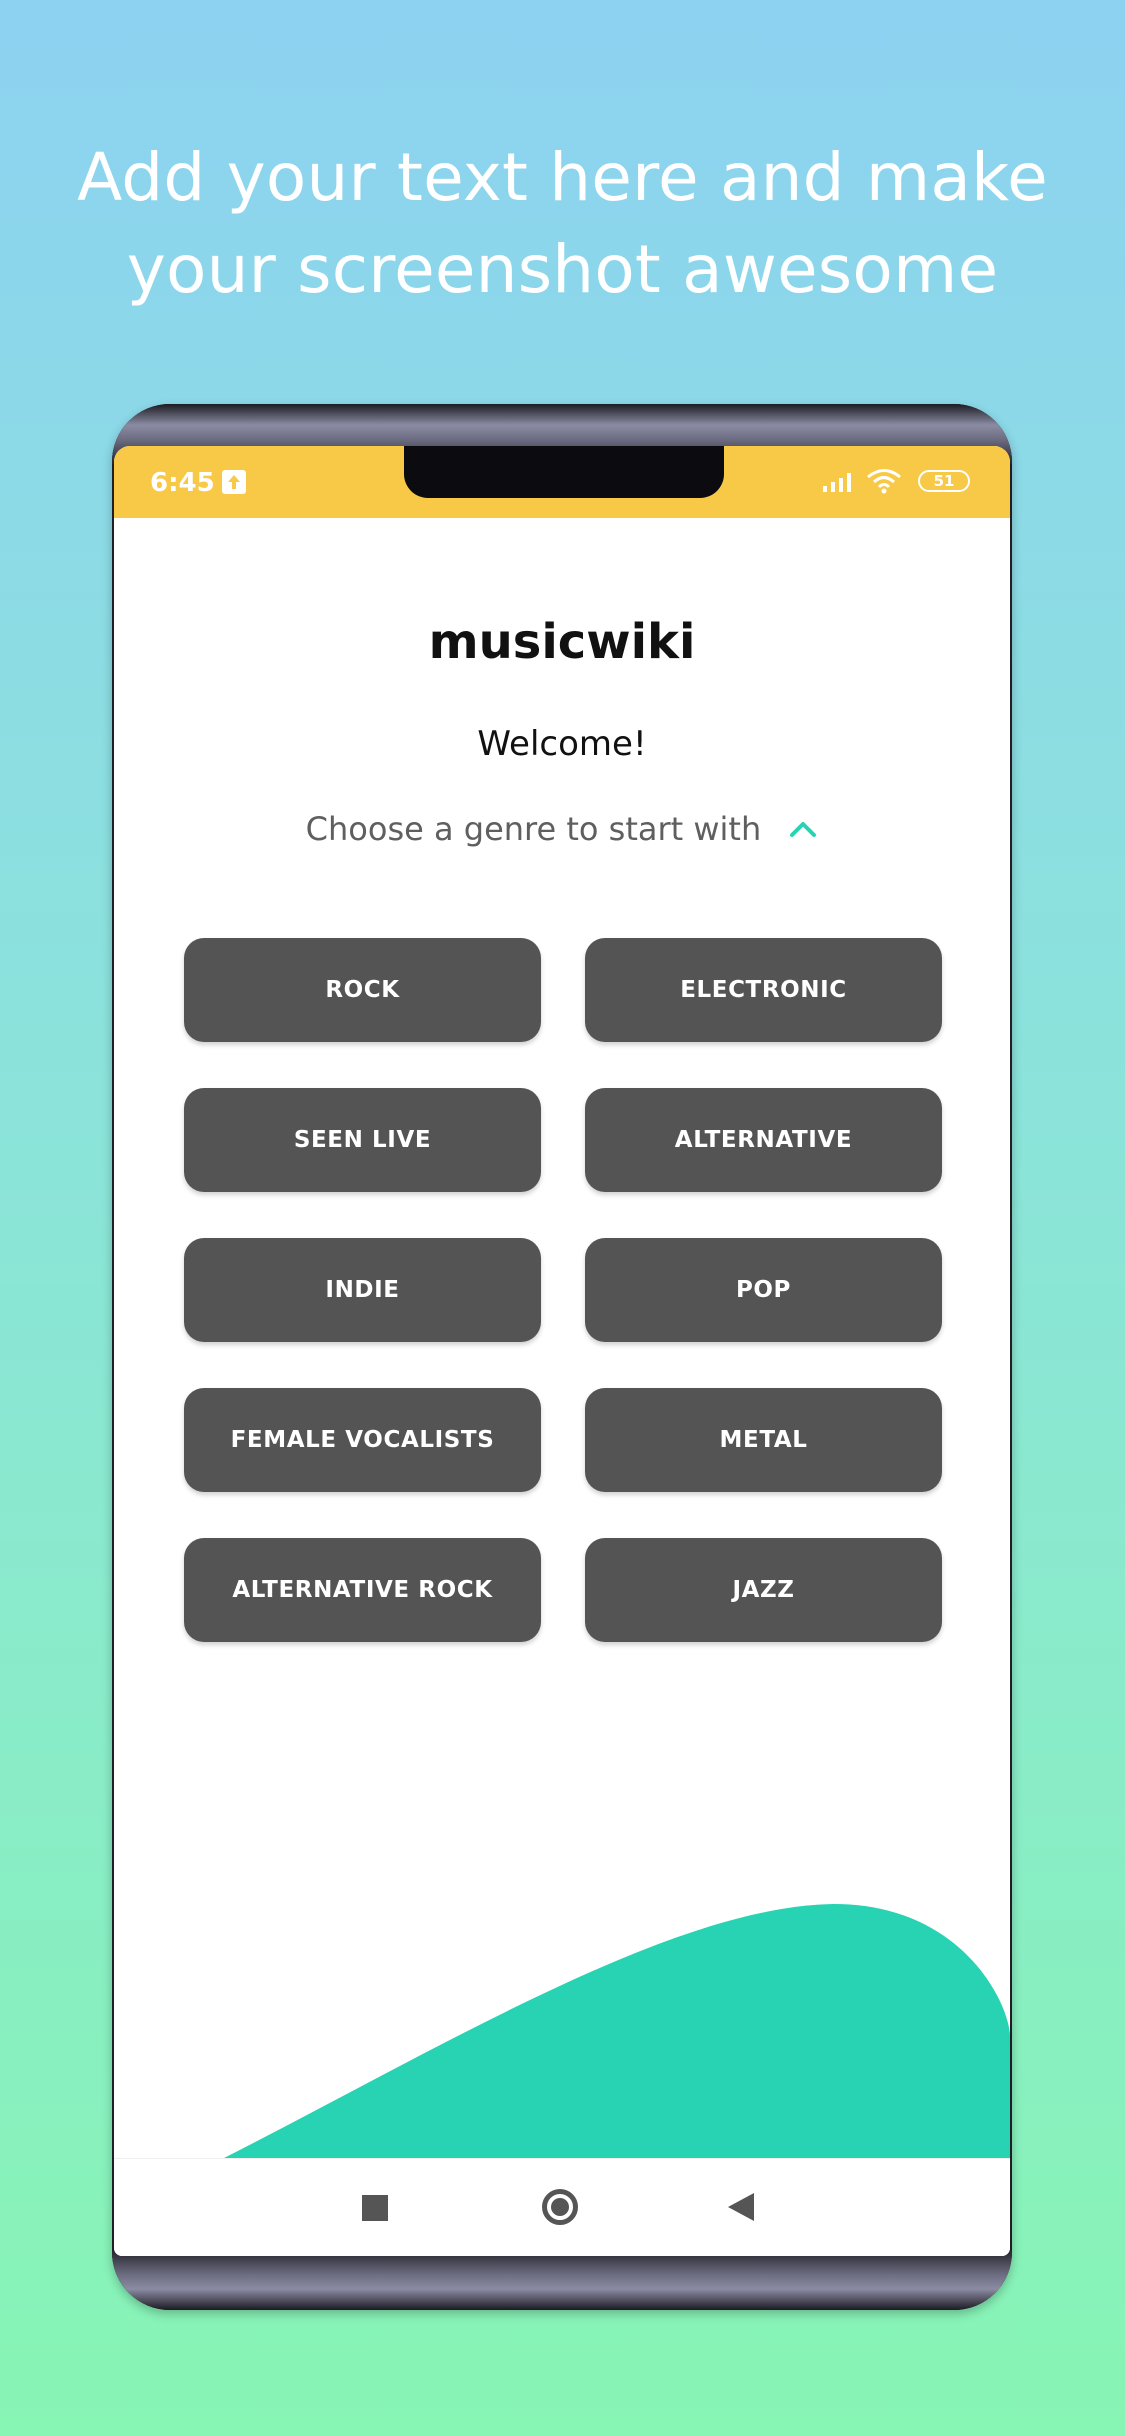 This screenshot has width=1125, height=2436. I want to click on genre-button-jazz: JAZZ, so click(763, 1590).